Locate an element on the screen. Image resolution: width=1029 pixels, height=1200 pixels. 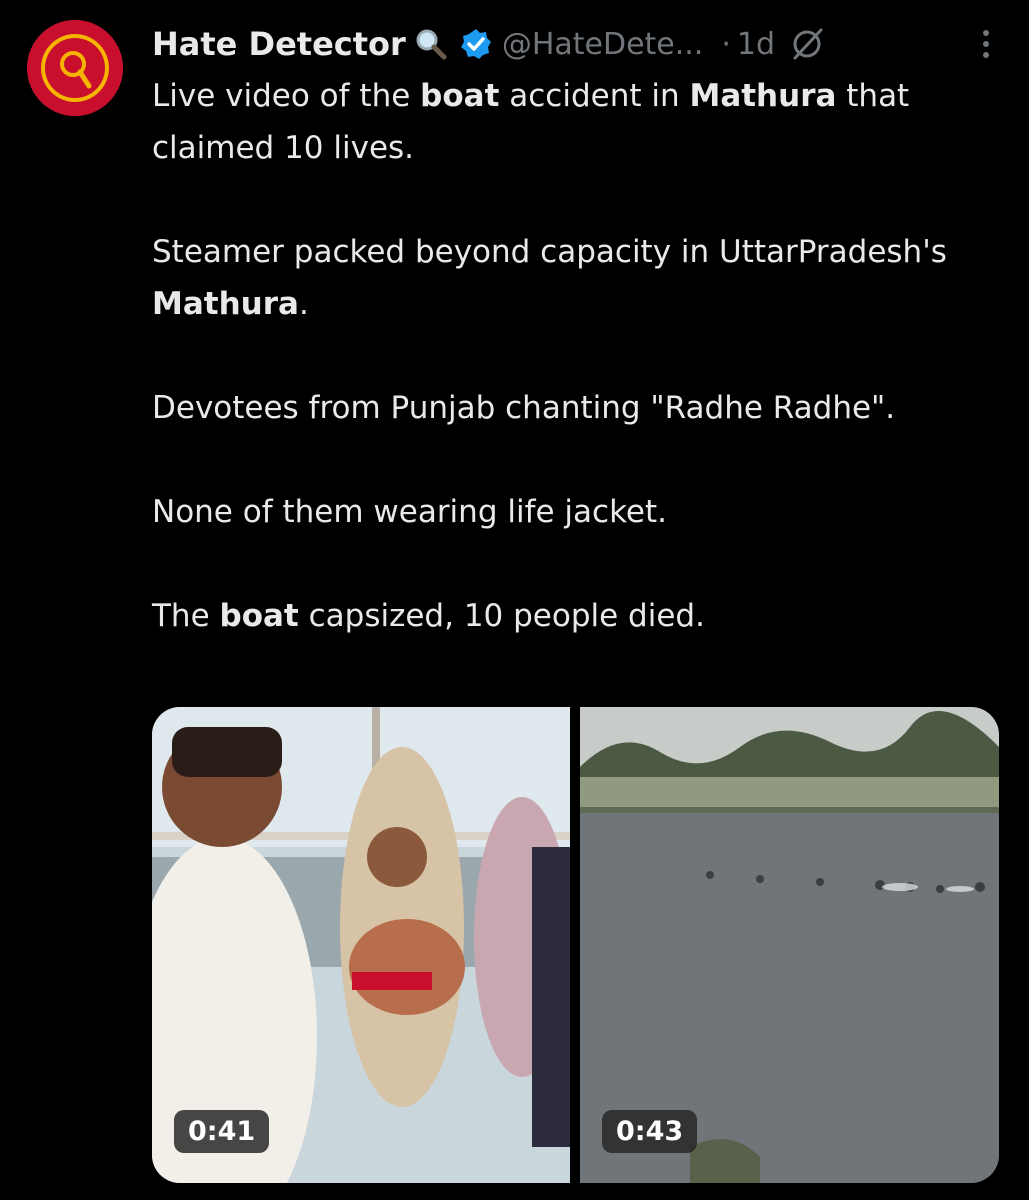
avatar is located at coordinates (75, 68).